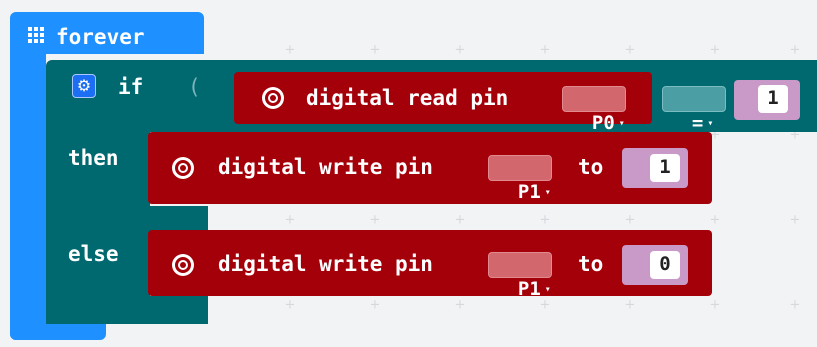  Describe the element at coordinates (28, 195) in the screenshot. I see `forever-block-left-arm` at that location.